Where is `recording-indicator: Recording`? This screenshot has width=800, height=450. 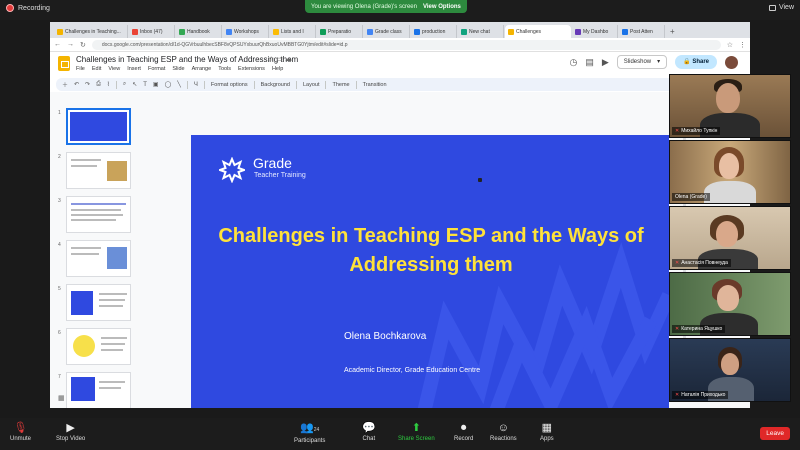
recording-indicator: Recording is located at coordinates (28, 8).